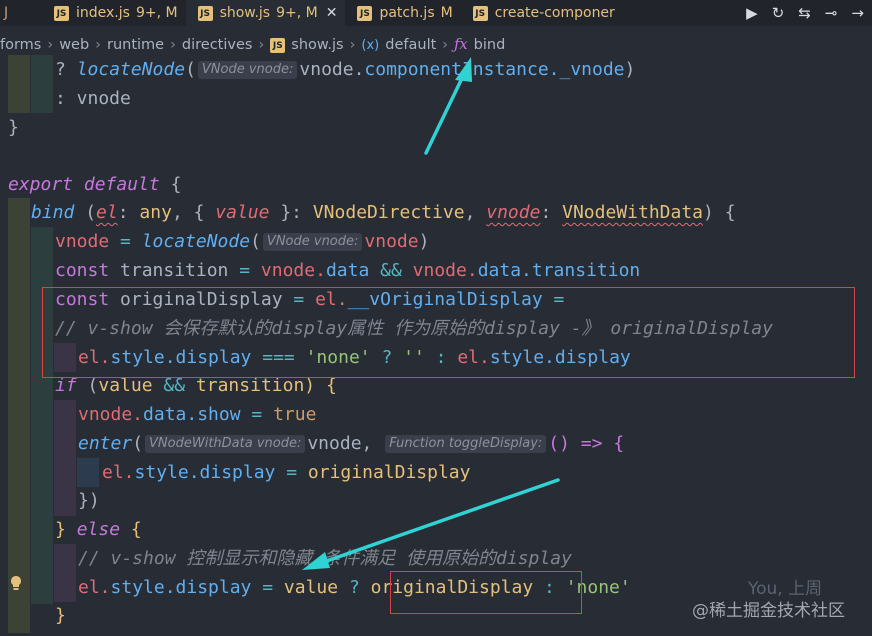 The height and width of the screenshot is (636, 872). I want to click on arrow-to-usage, so click(431, 524).